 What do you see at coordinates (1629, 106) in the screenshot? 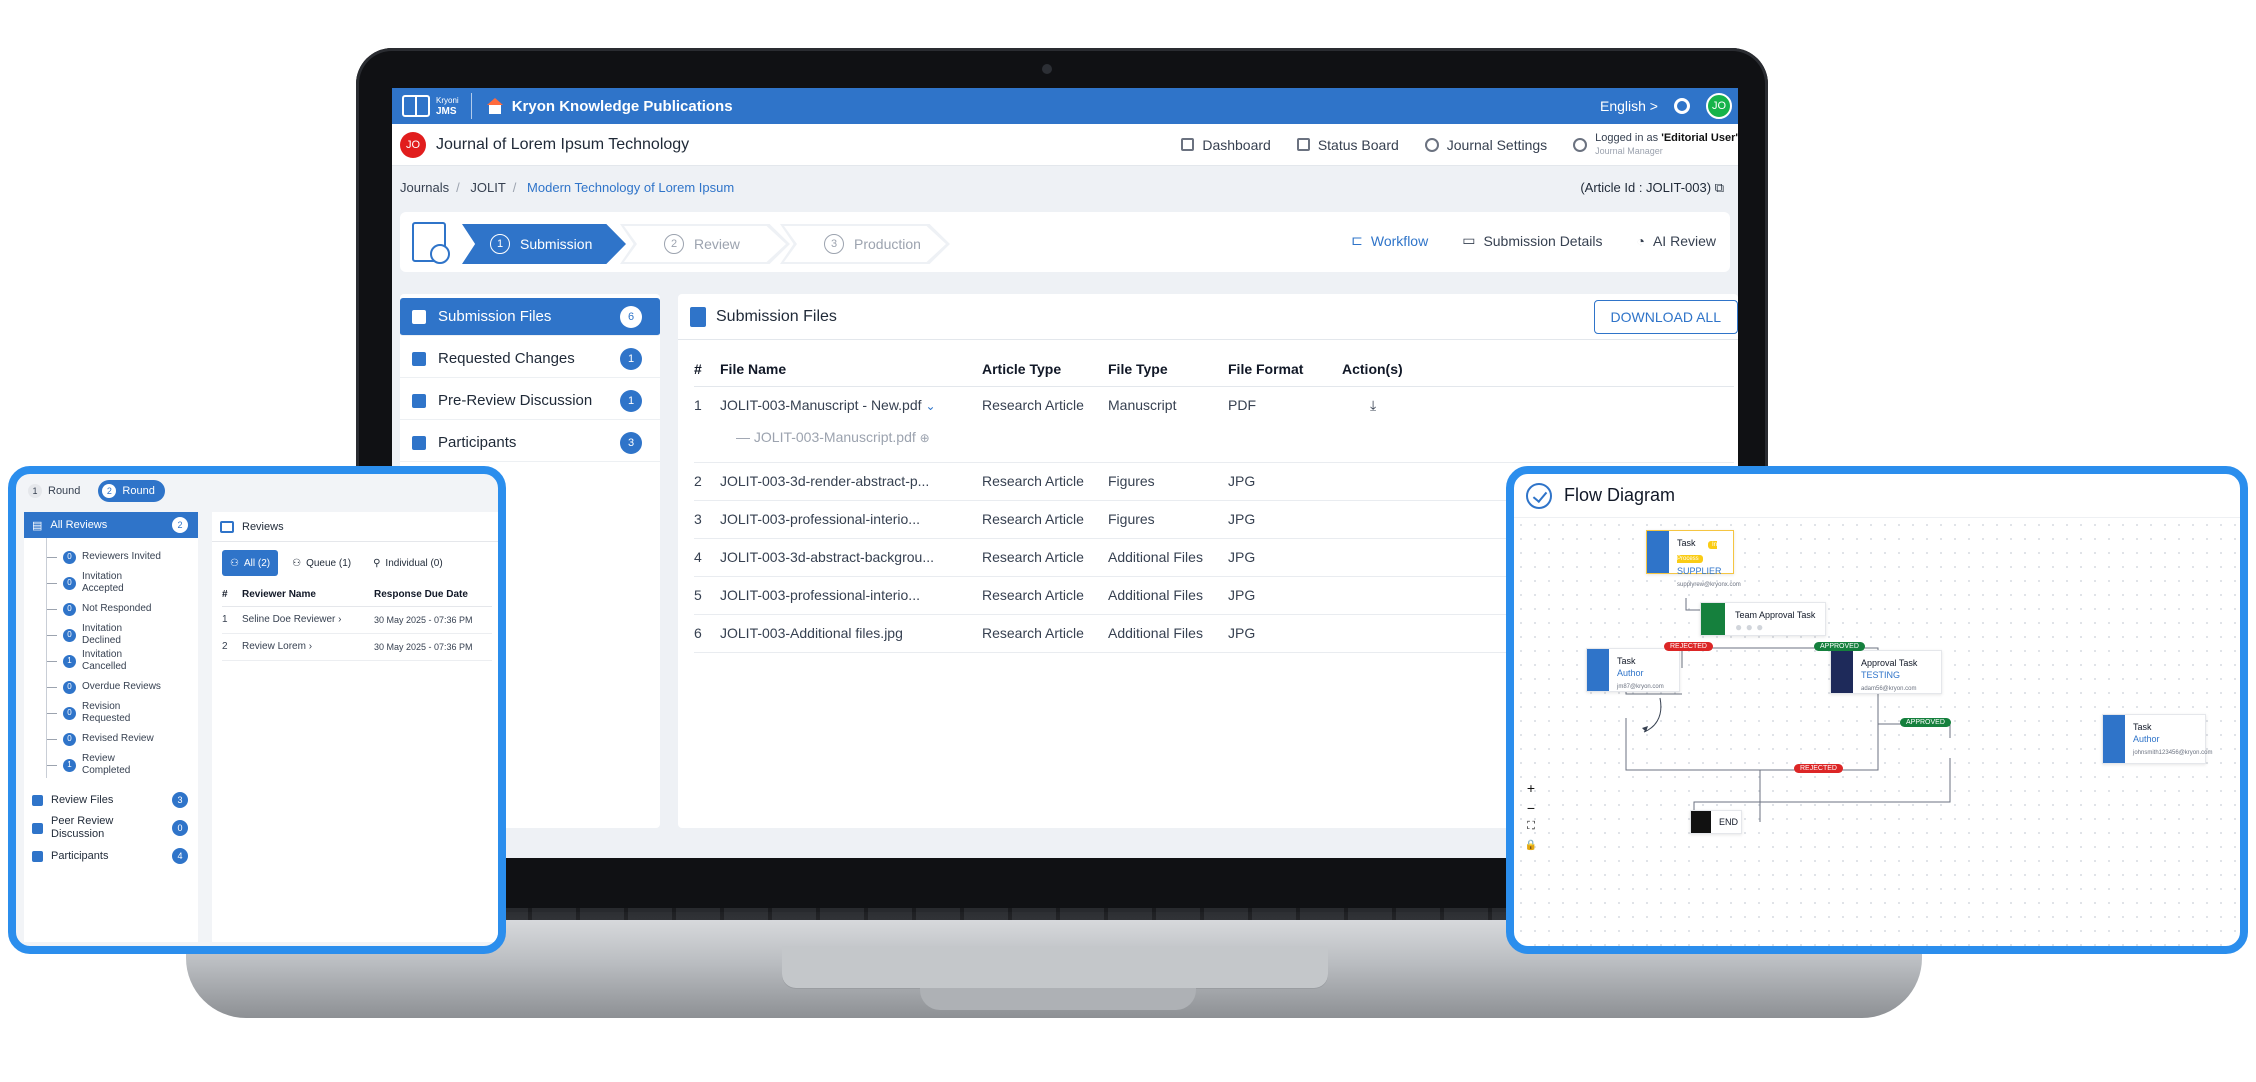
I see `language-selector: English >` at bounding box center [1629, 106].